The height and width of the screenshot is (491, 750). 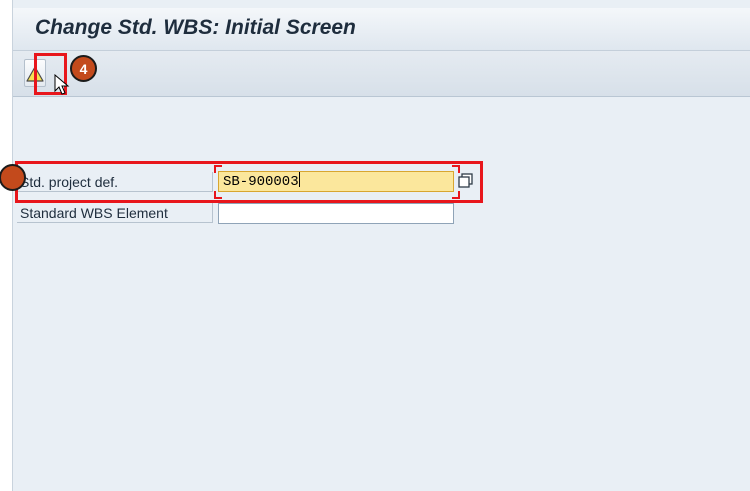 What do you see at coordinates (62, 84) in the screenshot?
I see `mouse-cursor-icon` at bounding box center [62, 84].